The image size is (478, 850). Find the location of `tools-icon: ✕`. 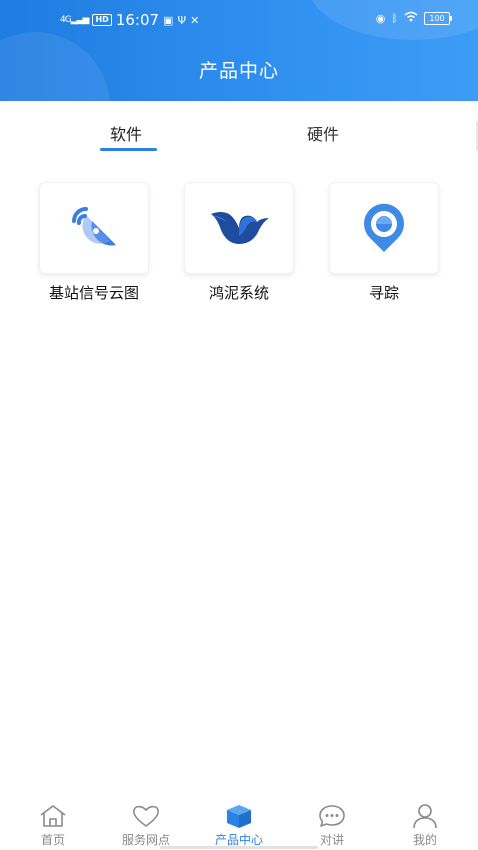

tools-icon: ✕ is located at coordinates (195, 20).